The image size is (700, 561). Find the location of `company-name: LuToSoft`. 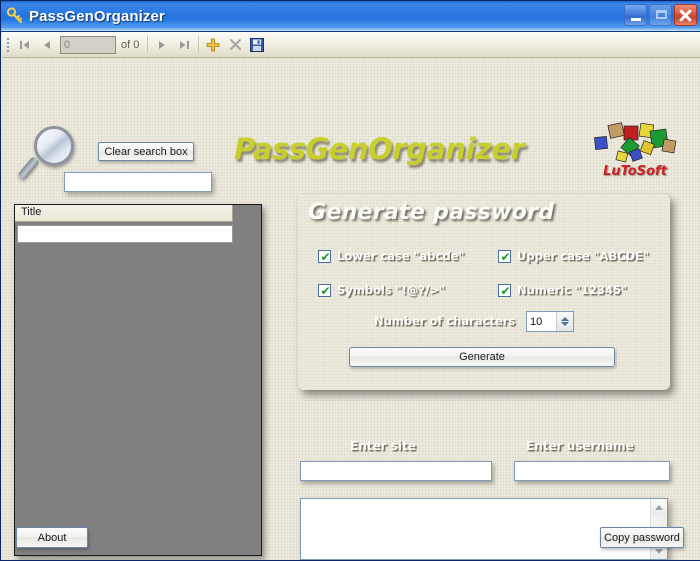

company-name: LuToSoft is located at coordinates (635, 171).